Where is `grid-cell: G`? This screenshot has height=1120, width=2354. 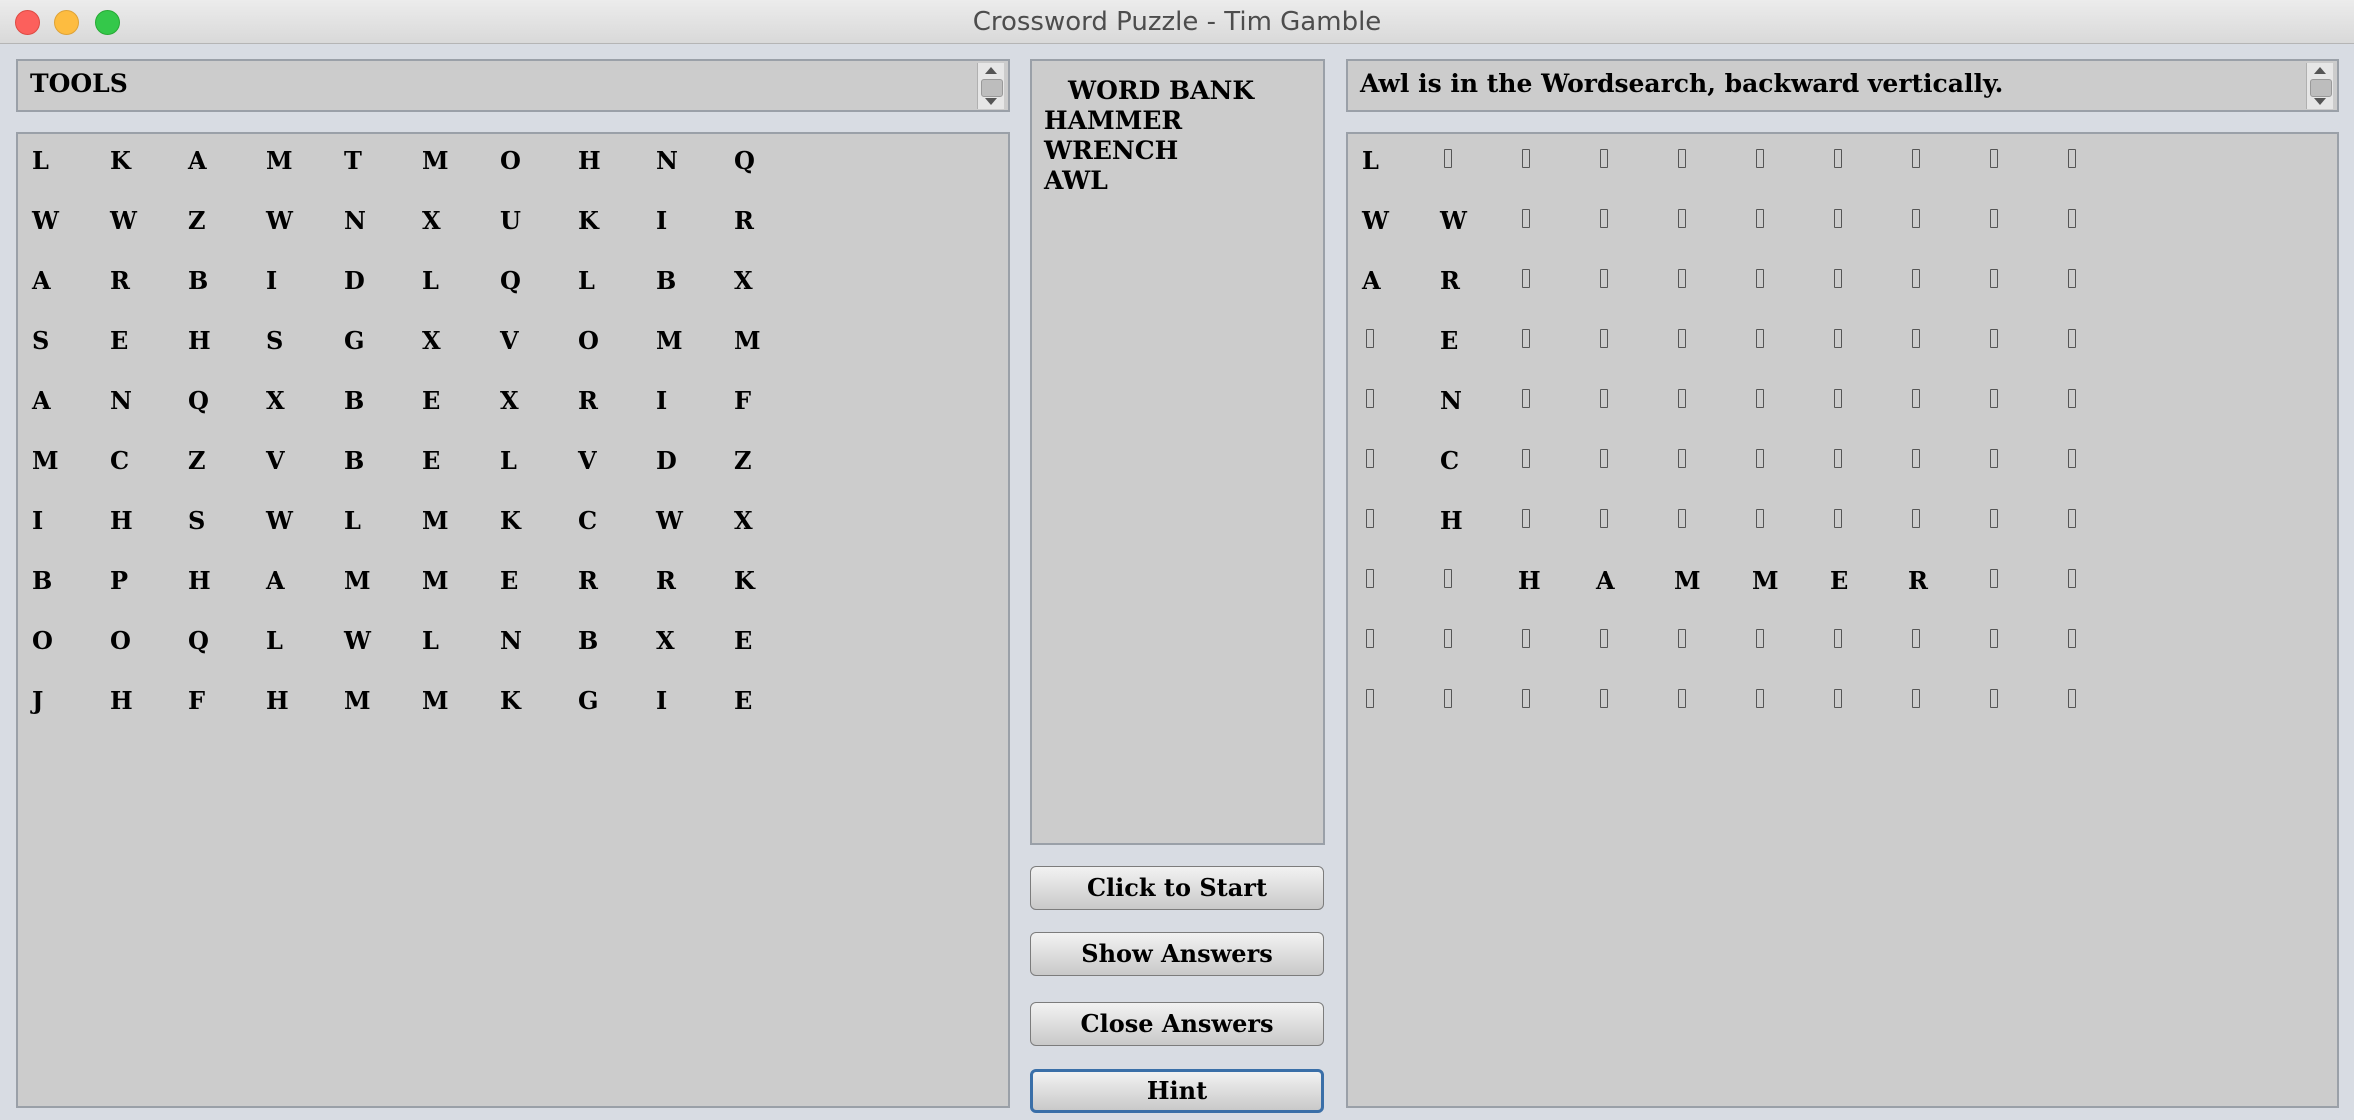 grid-cell: G is located at coordinates (354, 340).